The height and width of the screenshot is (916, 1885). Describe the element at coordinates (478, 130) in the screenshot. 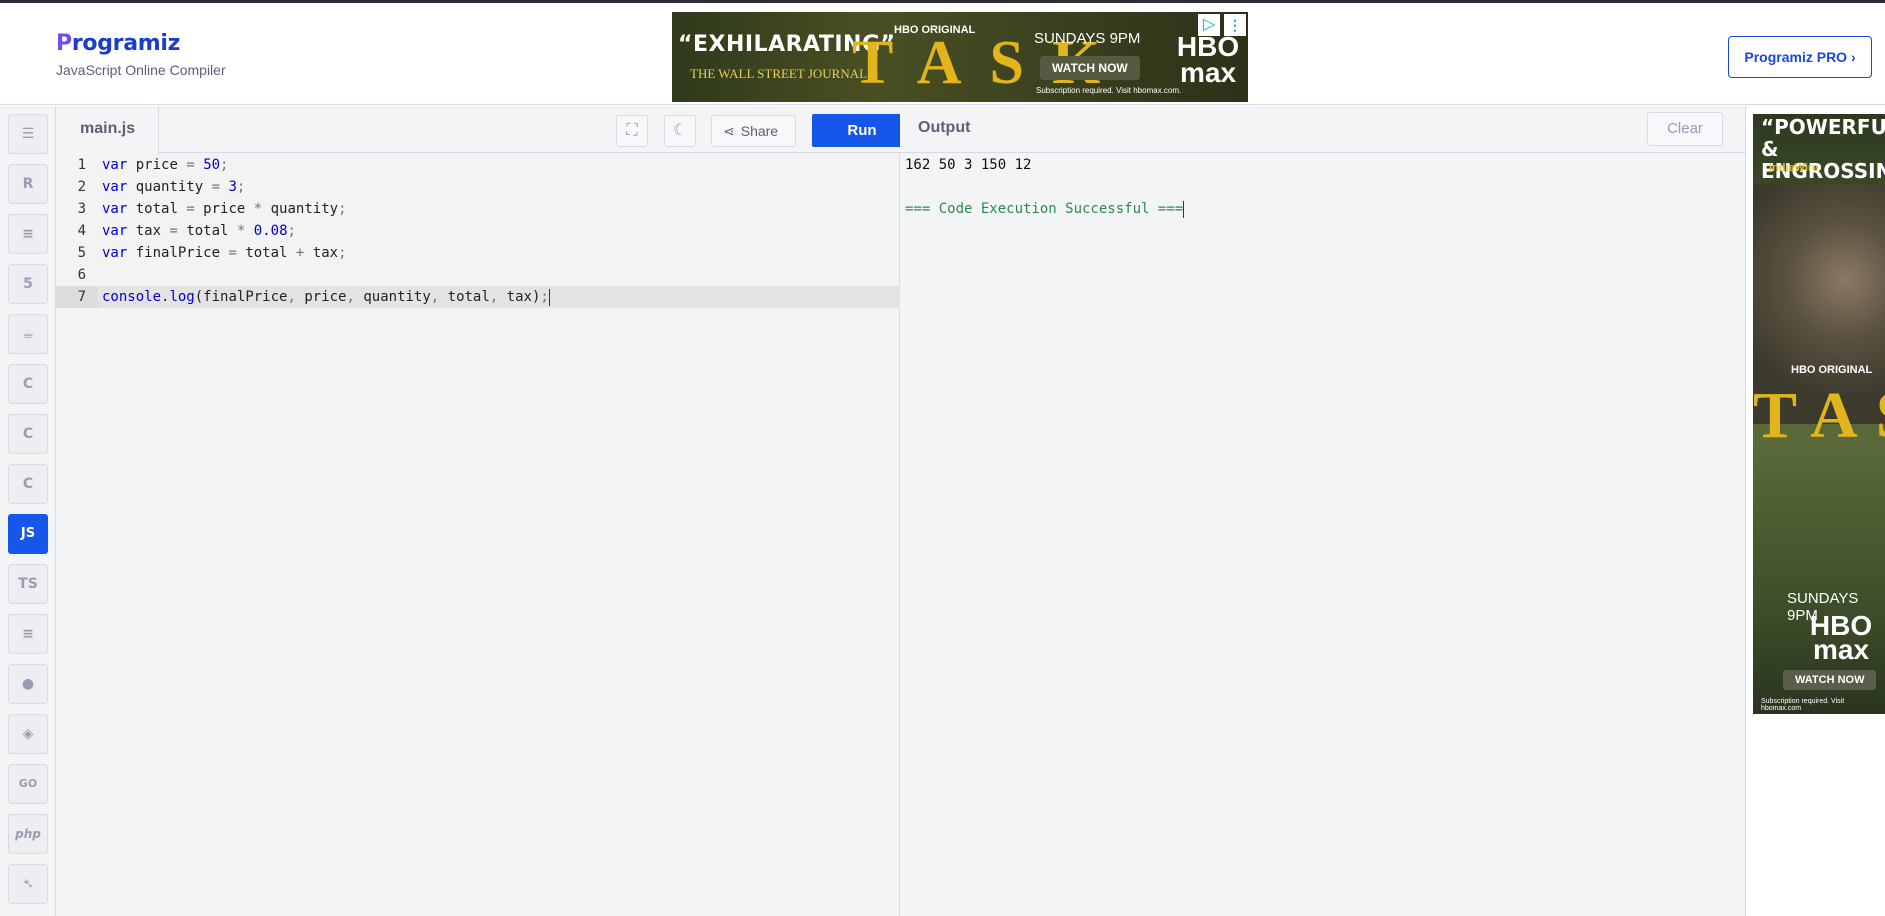

I see `editor-toolbar: main.js ⛶ ☾ ⋖ Share` at that location.